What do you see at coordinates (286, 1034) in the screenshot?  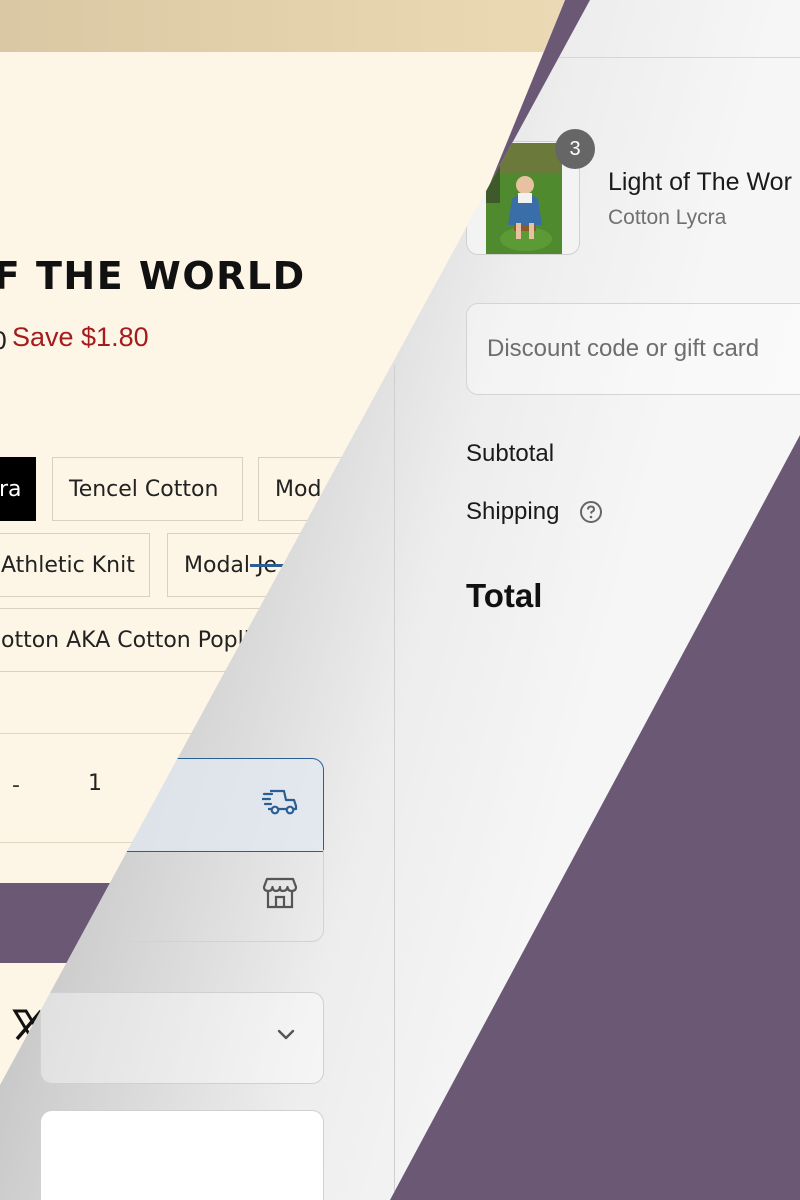 I see `chevron-down-icon` at bounding box center [286, 1034].